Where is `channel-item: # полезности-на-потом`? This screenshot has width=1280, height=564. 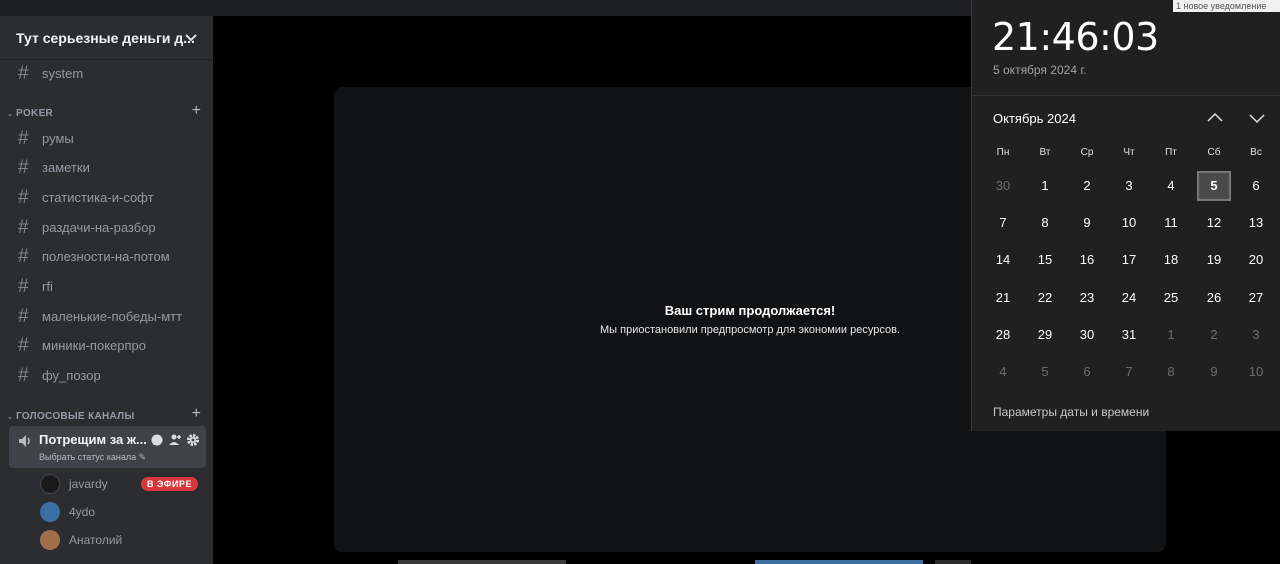 channel-item: # полезности-на-потом is located at coordinates (106, 257).